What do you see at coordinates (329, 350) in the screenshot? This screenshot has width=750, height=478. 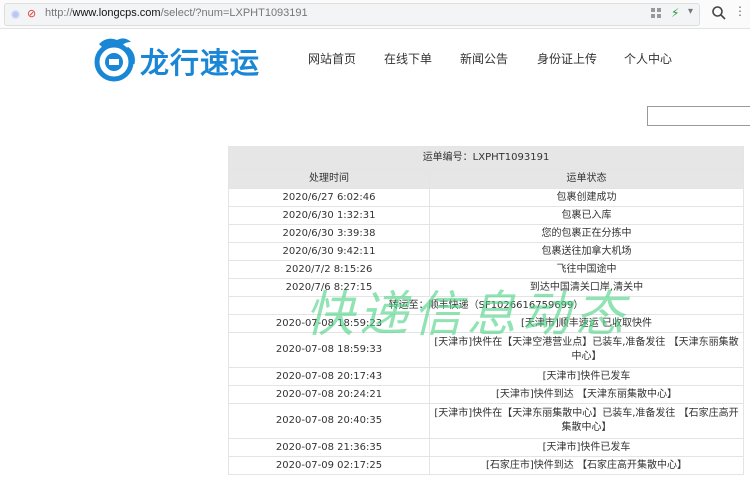 I see `row-time: 2020-07-08 18:59:33` at bounding box center [329, 350].